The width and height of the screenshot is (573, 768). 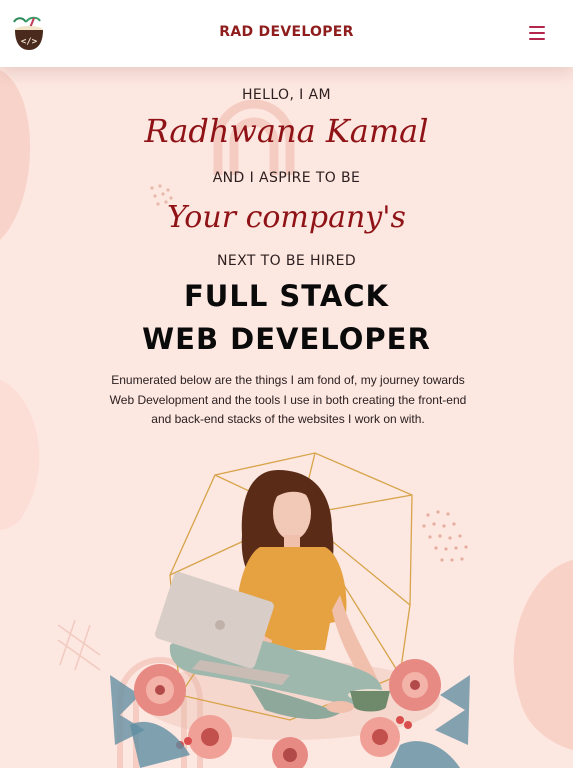 What do you see at coordinates (286, 339) in the screenshot?
I see `role-line-2: WEB DEVELOPER` at bounding box center [286, 339].